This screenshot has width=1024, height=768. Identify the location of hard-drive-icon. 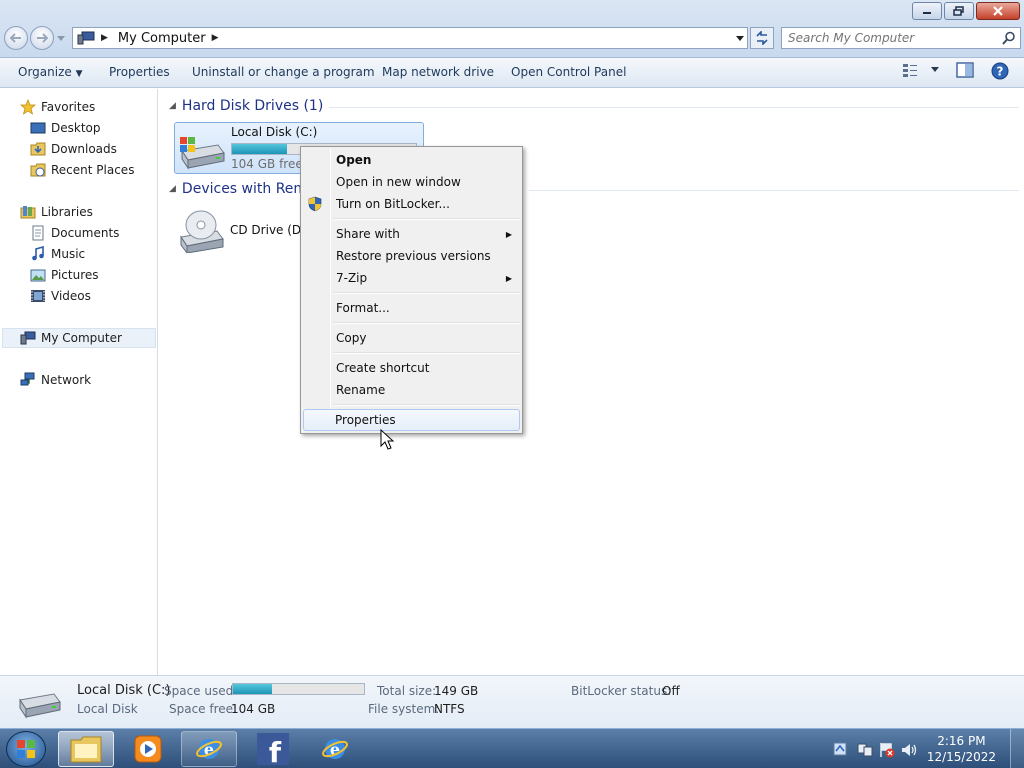
(40, 706).